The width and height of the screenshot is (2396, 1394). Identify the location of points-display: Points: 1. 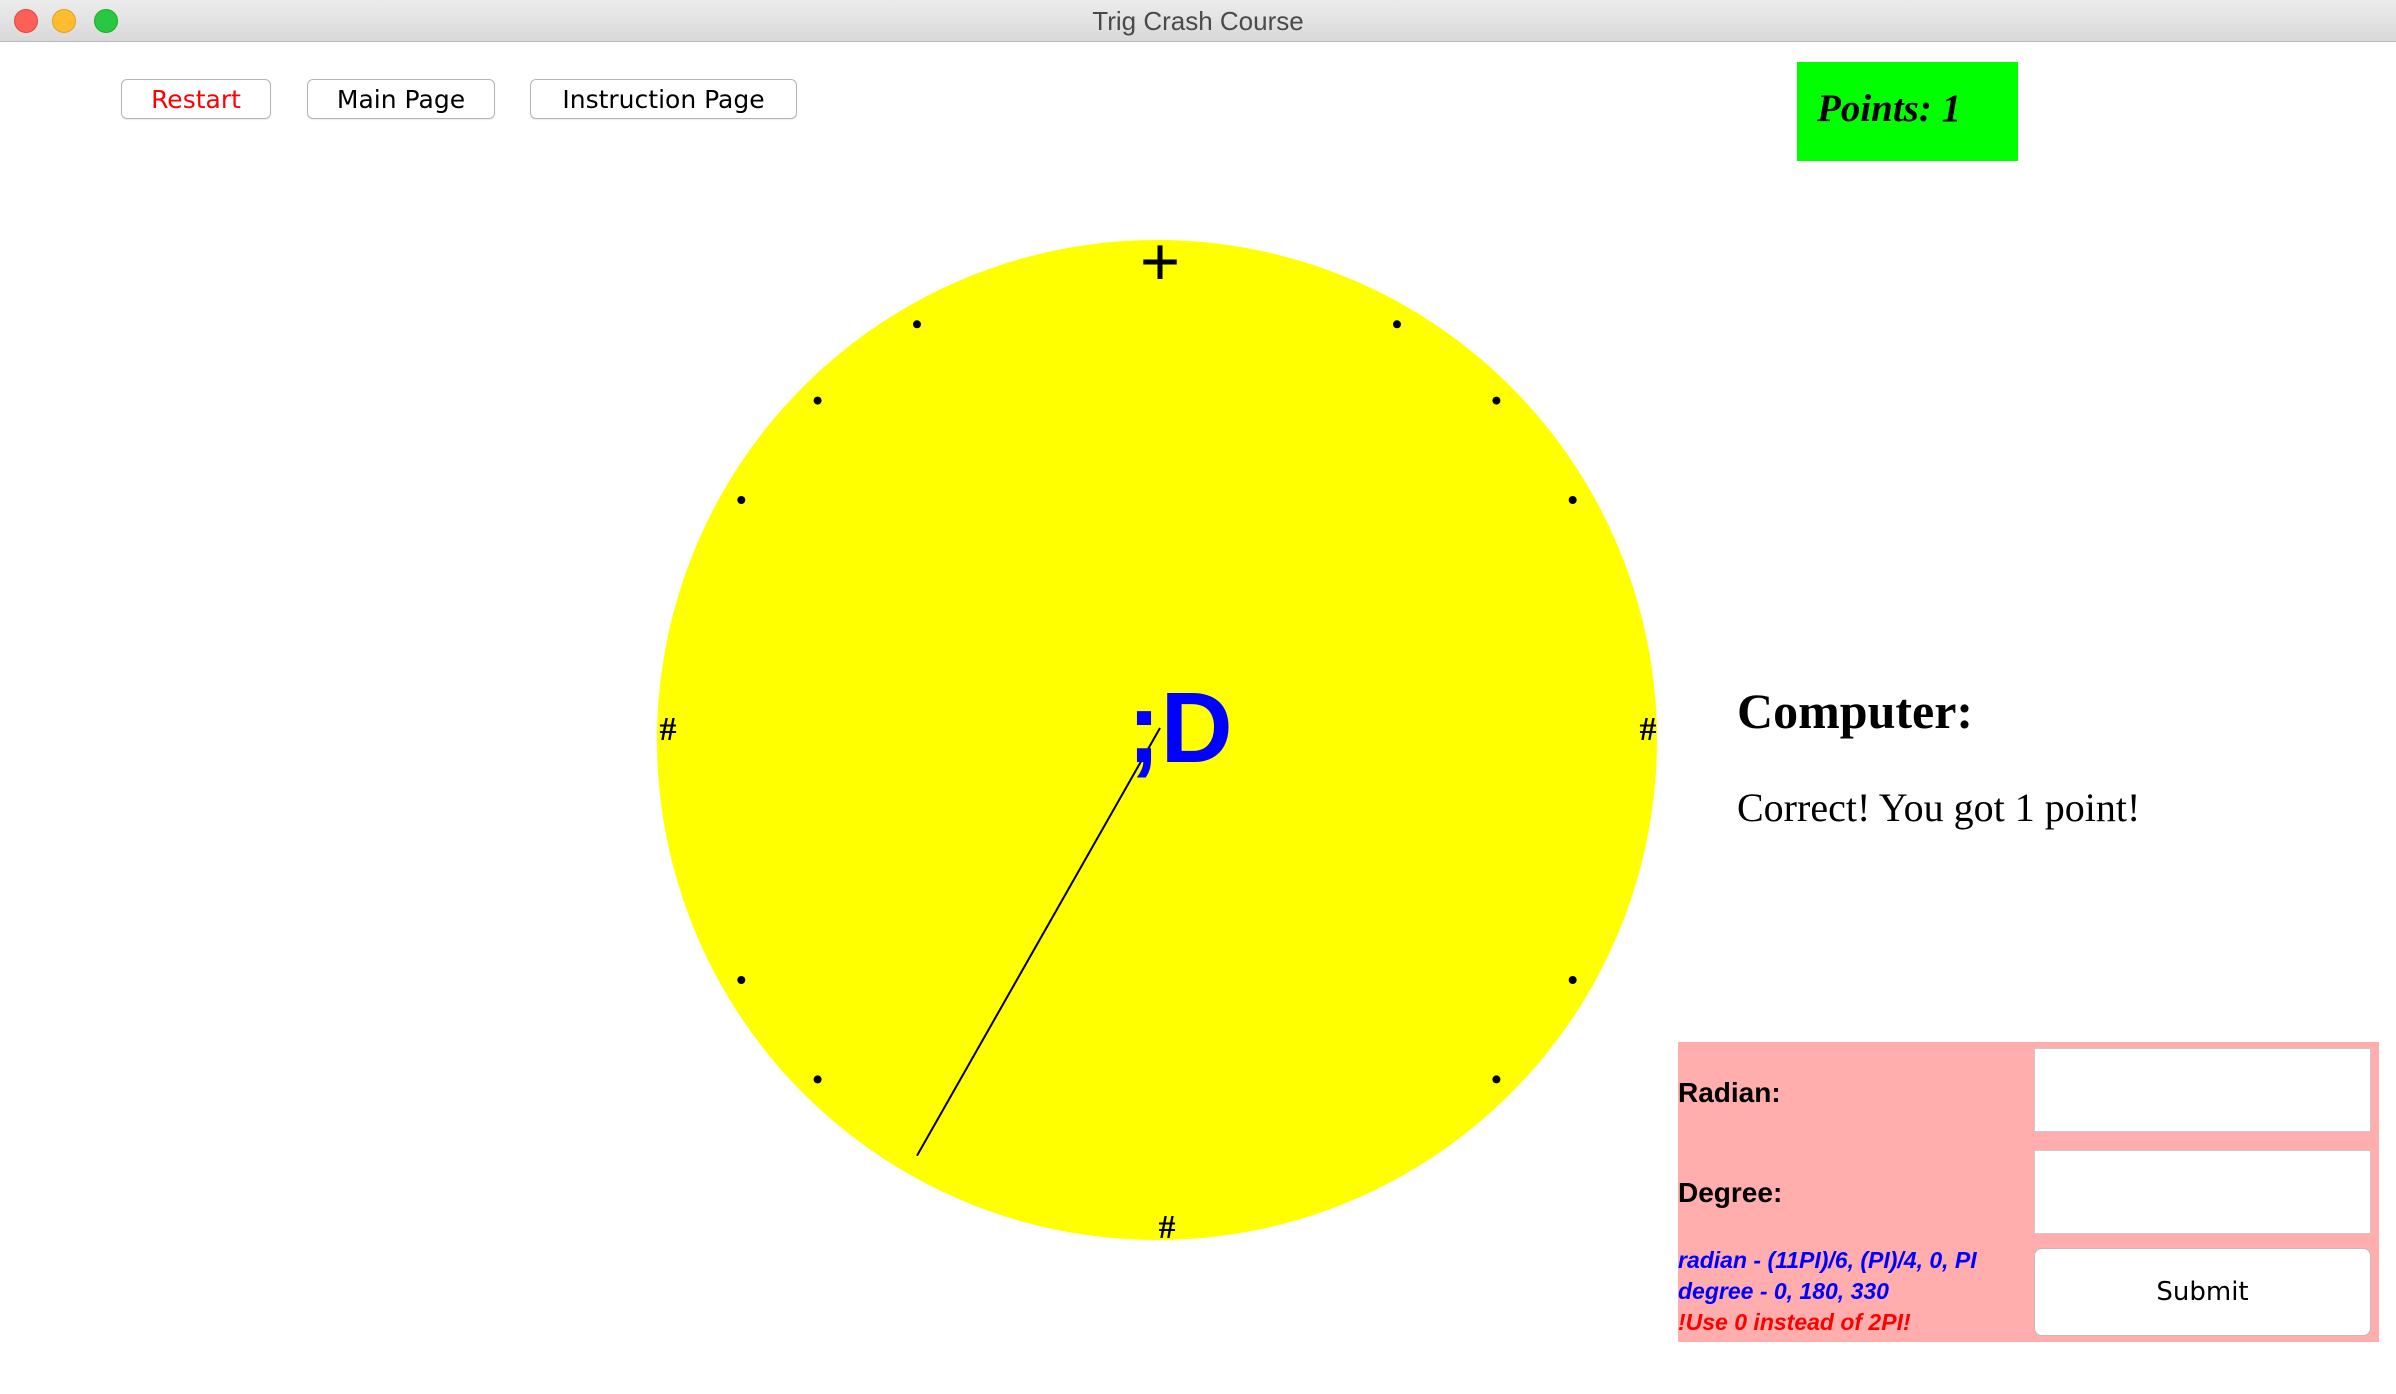
(1907, 111).